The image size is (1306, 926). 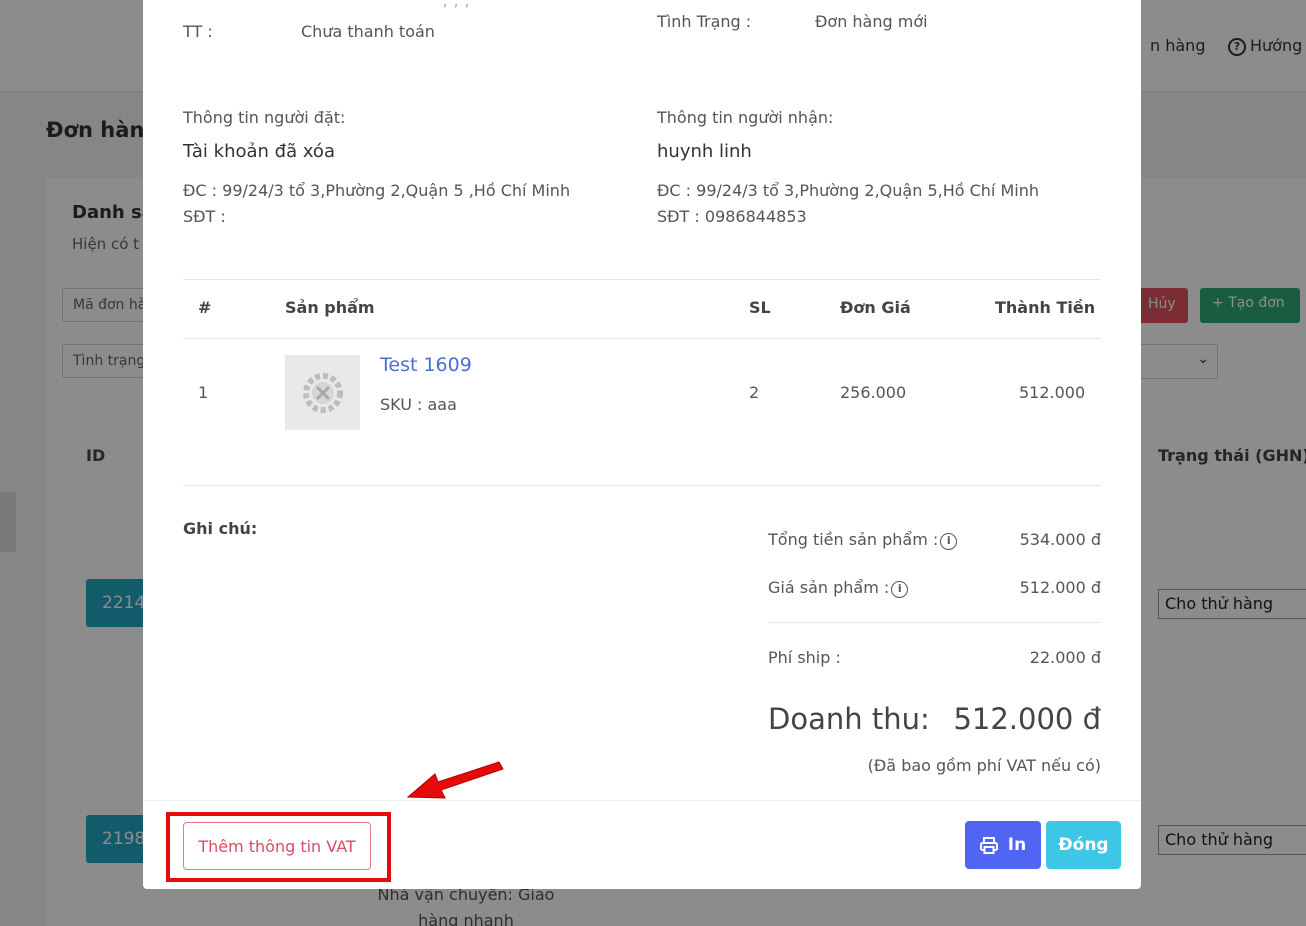 I want to click on product-total-label-text: Tổng tiền sản phẩm :, so click(x=853, y=539).